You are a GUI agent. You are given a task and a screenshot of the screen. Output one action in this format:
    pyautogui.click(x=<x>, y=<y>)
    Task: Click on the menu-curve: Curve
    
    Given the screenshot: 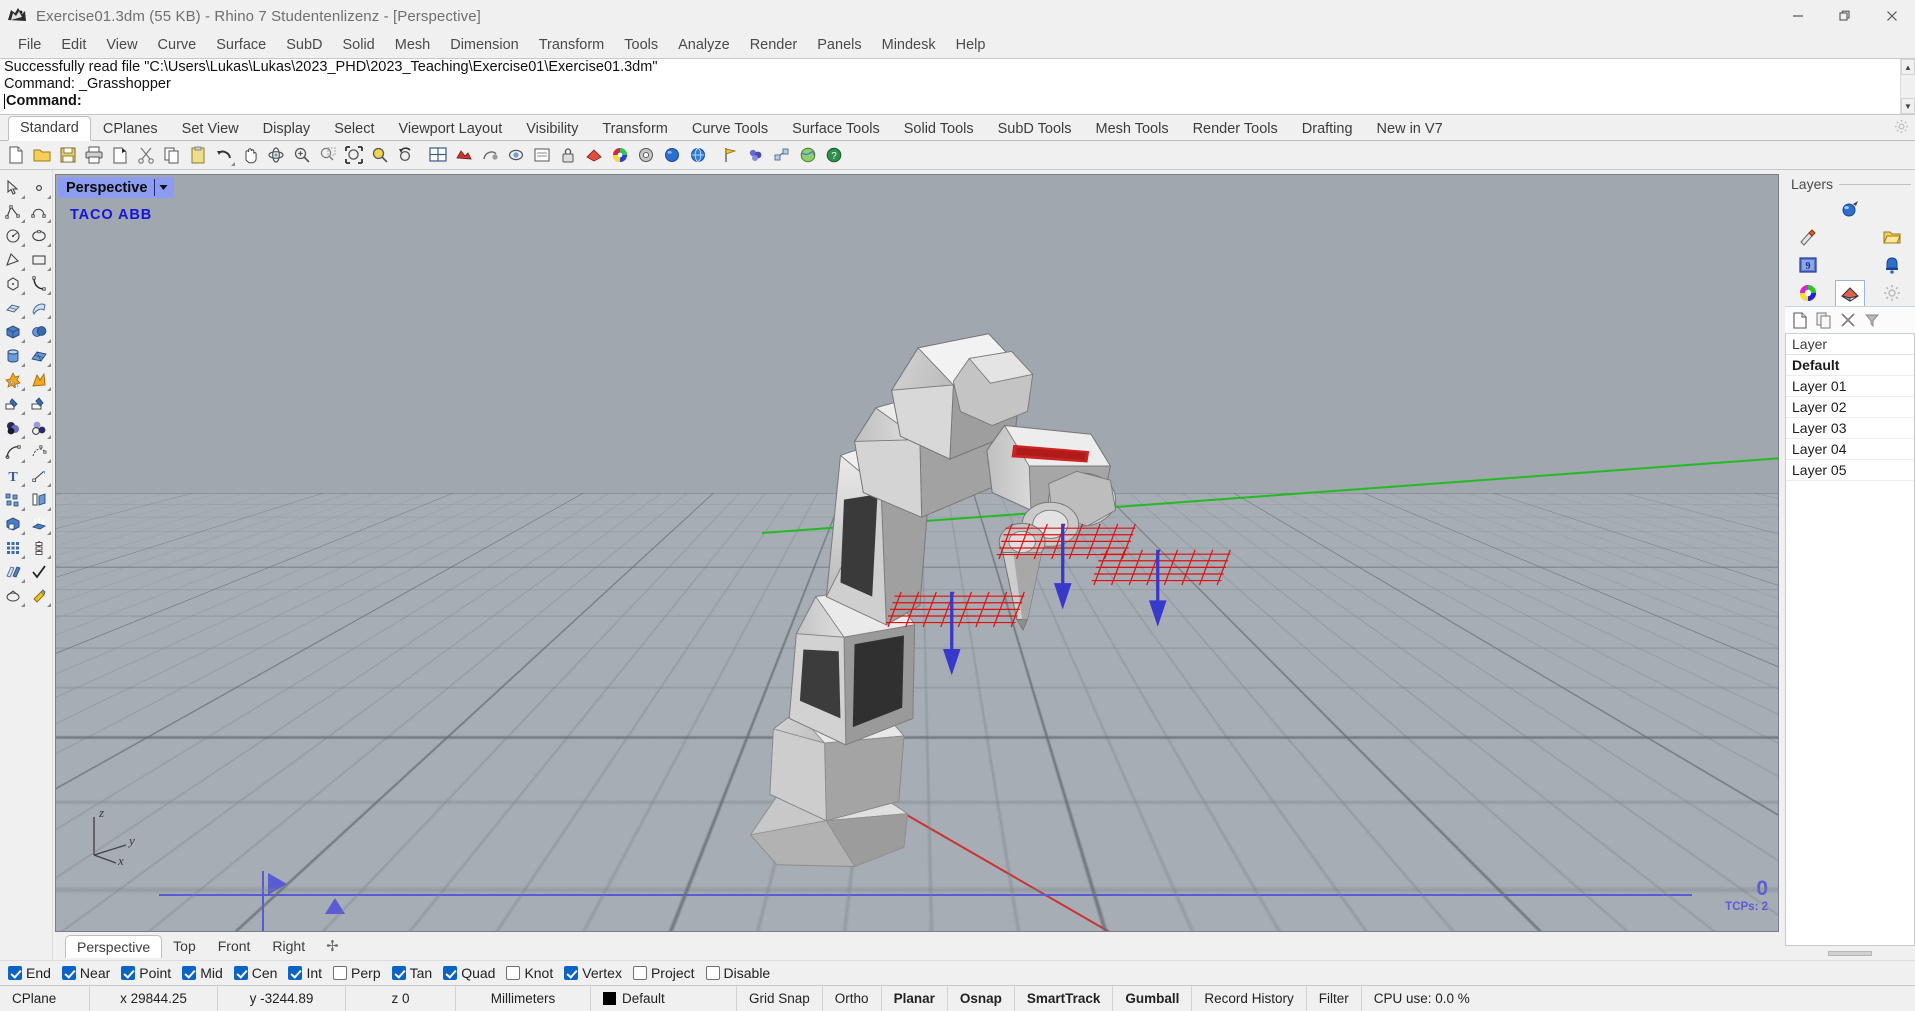 What is the action you would take?
    pyautogui.click(x=177, y=45)
    